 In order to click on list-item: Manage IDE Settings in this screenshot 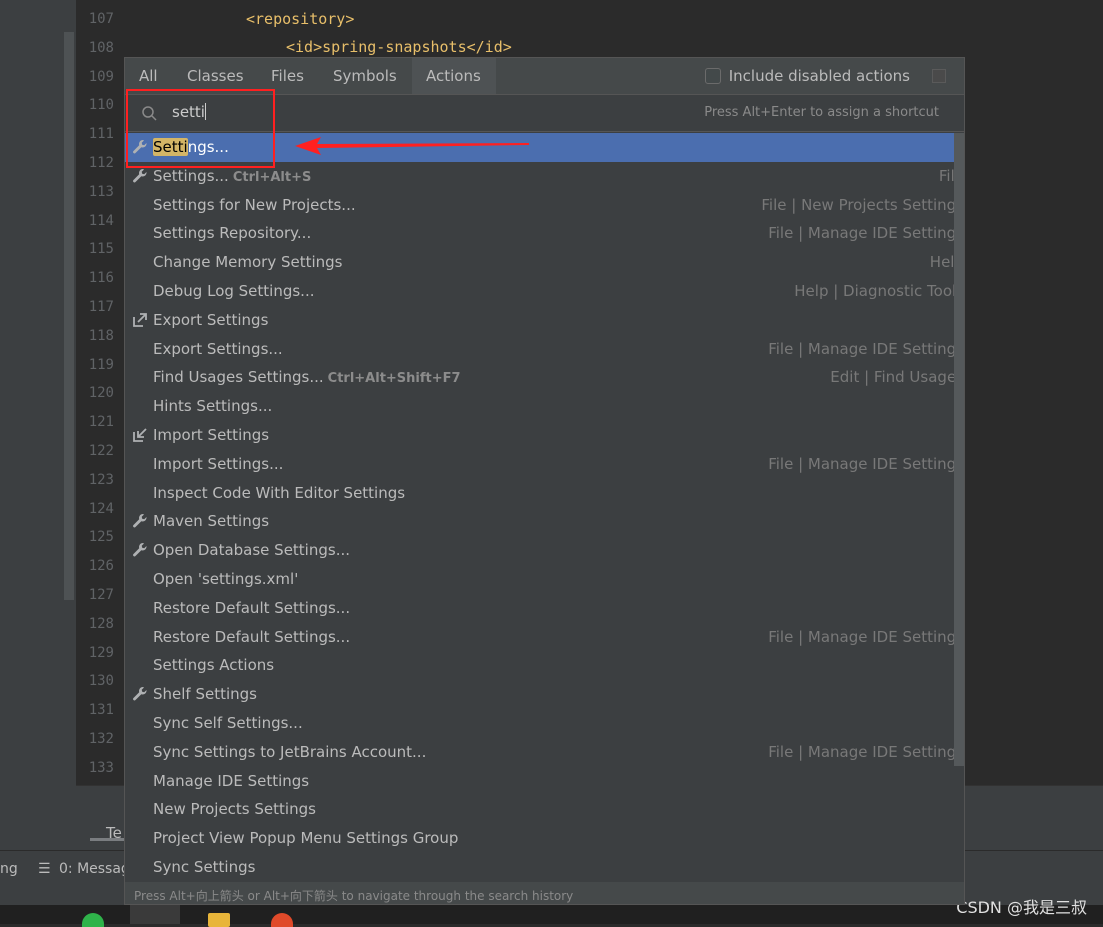, I will do `click(539, 781)`.